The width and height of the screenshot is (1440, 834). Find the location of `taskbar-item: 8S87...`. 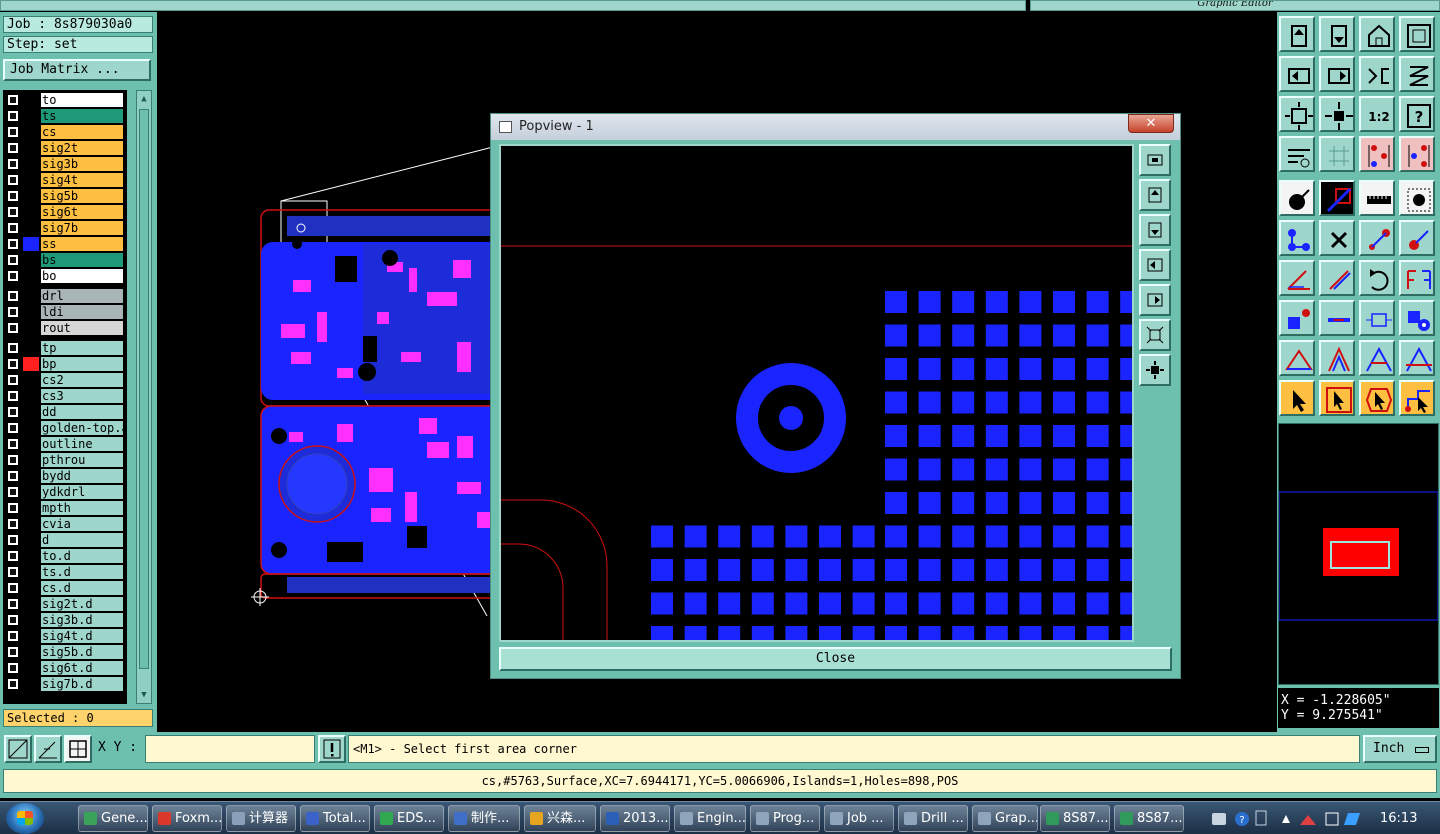

taskbar-item: 8S87... is located at coordinates (1149, 818).